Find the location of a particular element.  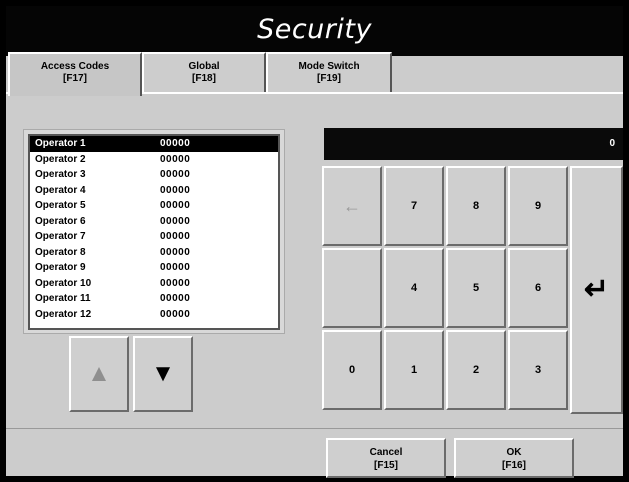

ok-button-key: [F16] is located at coordinates (514, 465).